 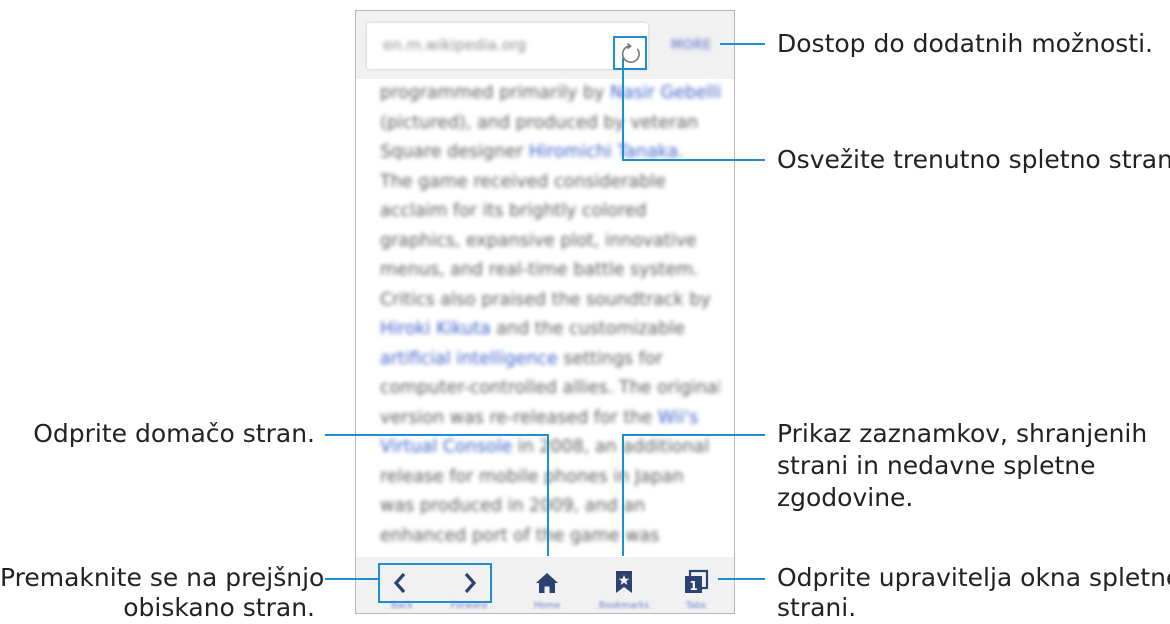 What do you see at coordinates (624, 606) in the screenshot?
I see `bookmarks-label: Bookmarks` at bounding box center [624, 606].